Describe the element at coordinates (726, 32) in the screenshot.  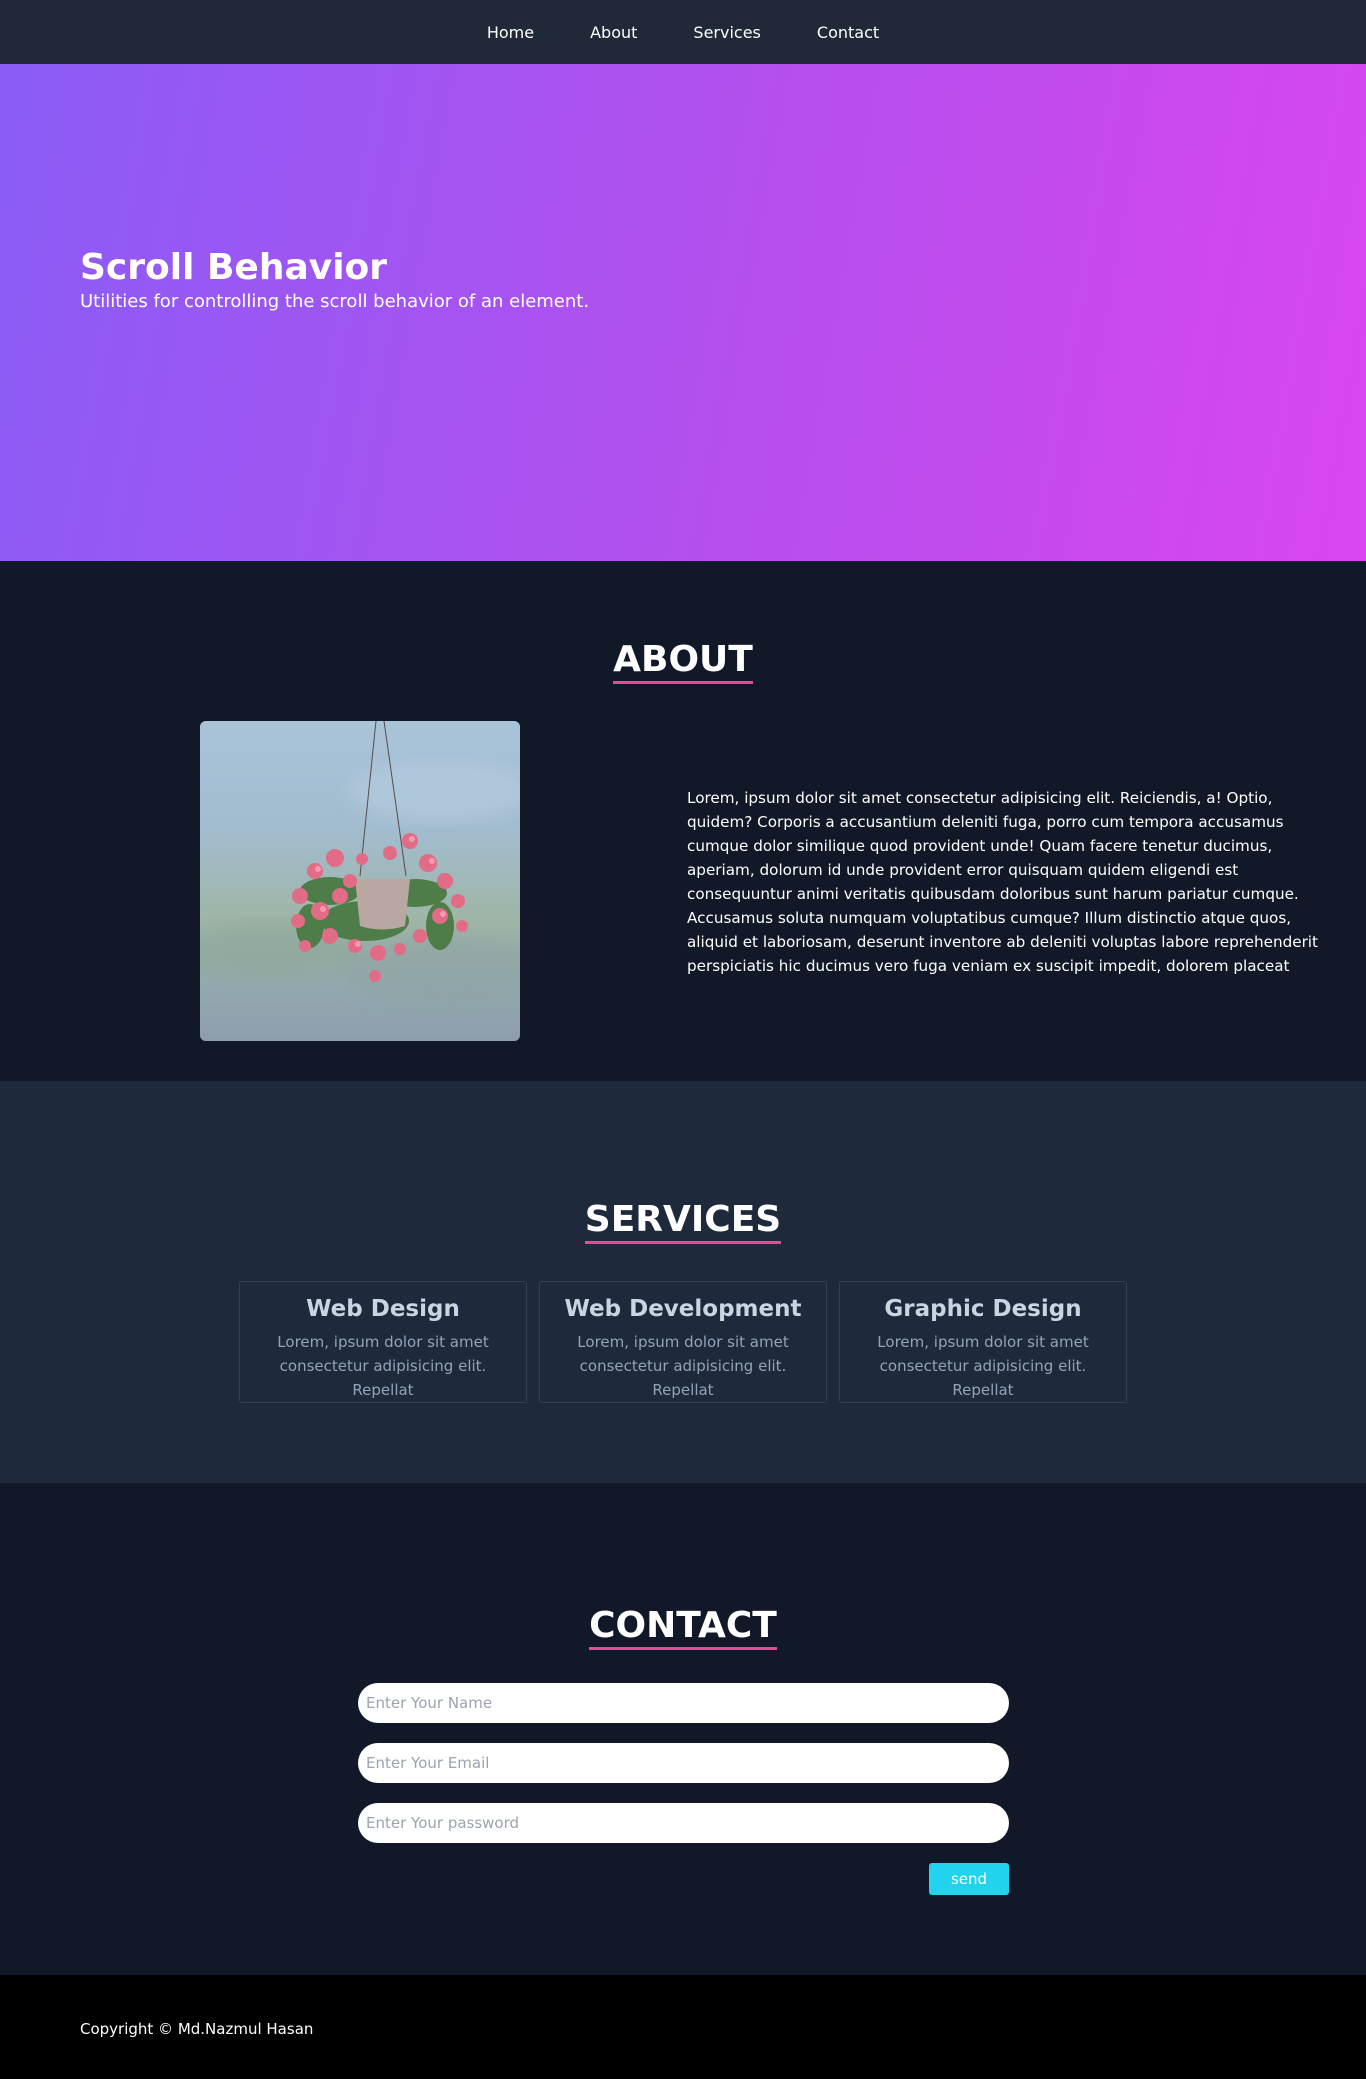
I see `nav-link-services: Services` at that location.